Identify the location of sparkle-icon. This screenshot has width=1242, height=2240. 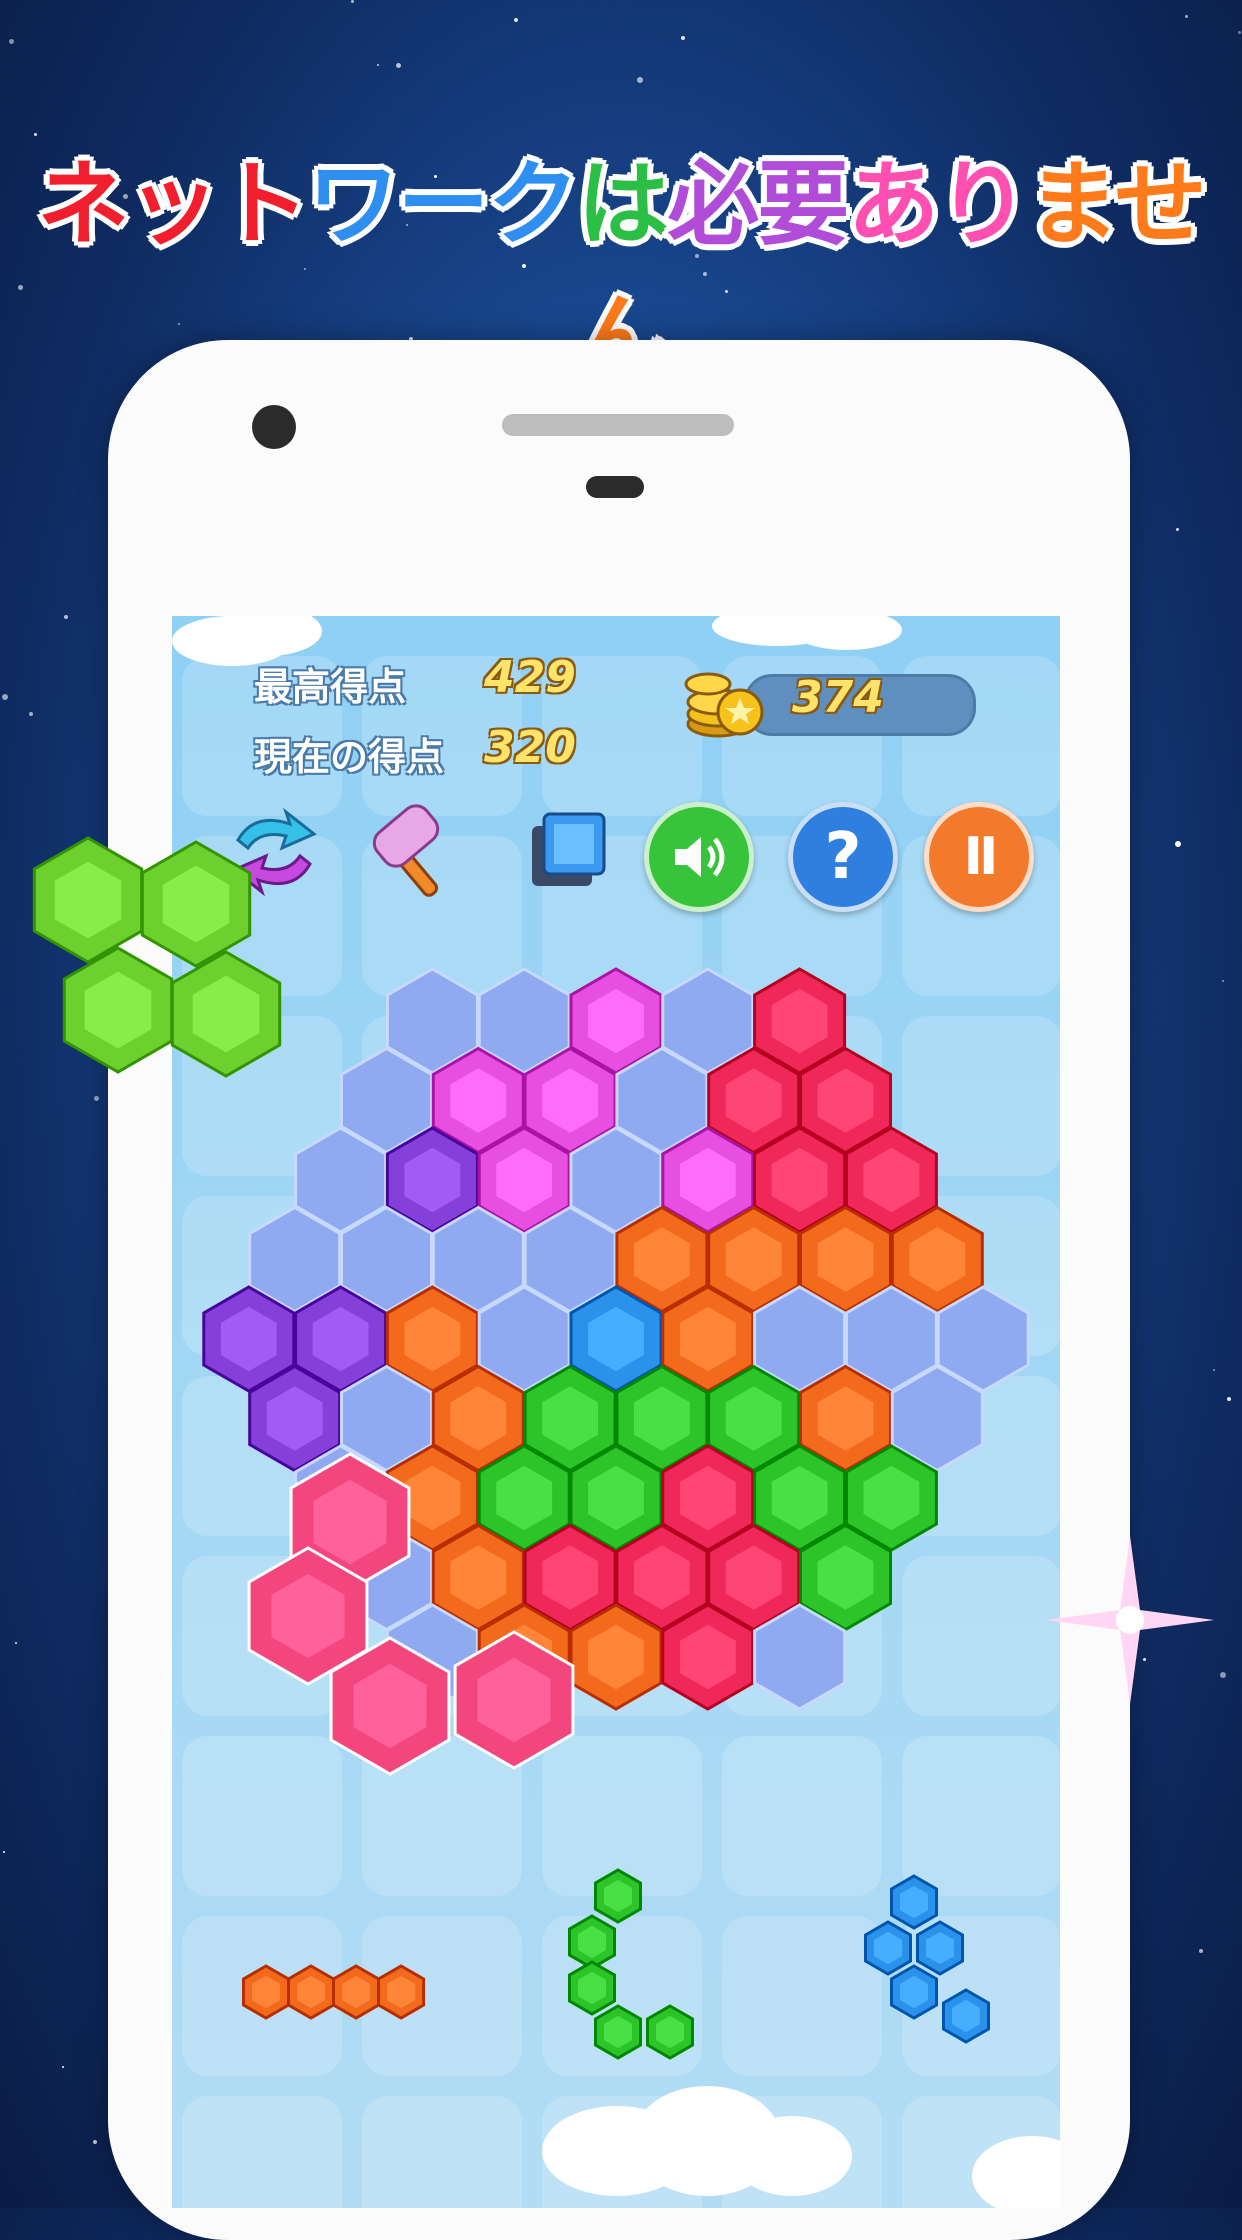
(1130, 1620).